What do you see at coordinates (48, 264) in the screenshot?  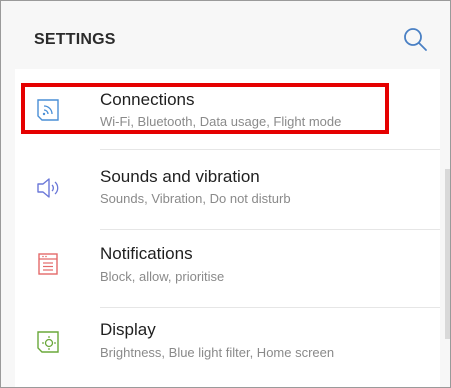 I see `notifications-icon` at bounding box center [48, 264].